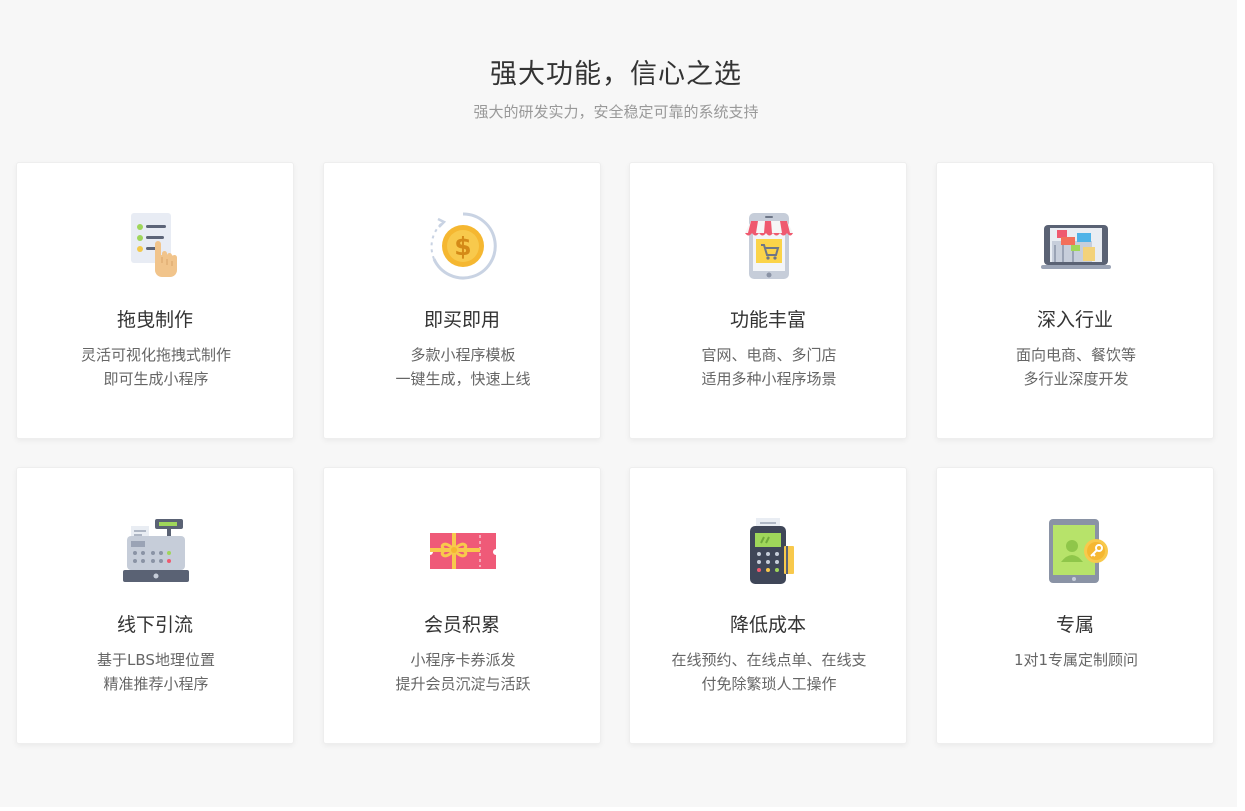 Image resolution: width=1245 pixels, height=811 pixels. I want to click on card-title: 即买即用, so click(461, 320).